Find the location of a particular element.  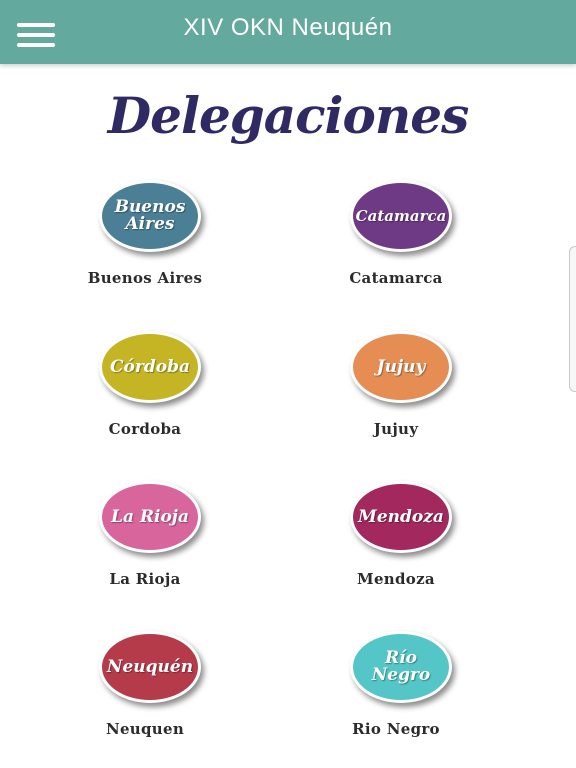

delegation-badge: Catamarca is located at coordinates (401, 216).